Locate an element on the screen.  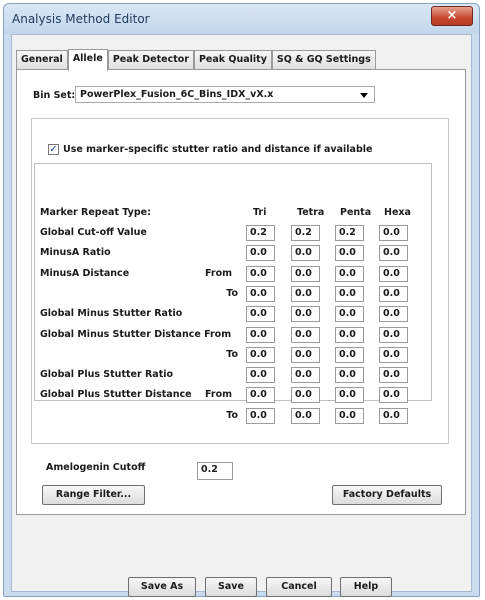
help-button: Help is located at coordinates (366, 587).